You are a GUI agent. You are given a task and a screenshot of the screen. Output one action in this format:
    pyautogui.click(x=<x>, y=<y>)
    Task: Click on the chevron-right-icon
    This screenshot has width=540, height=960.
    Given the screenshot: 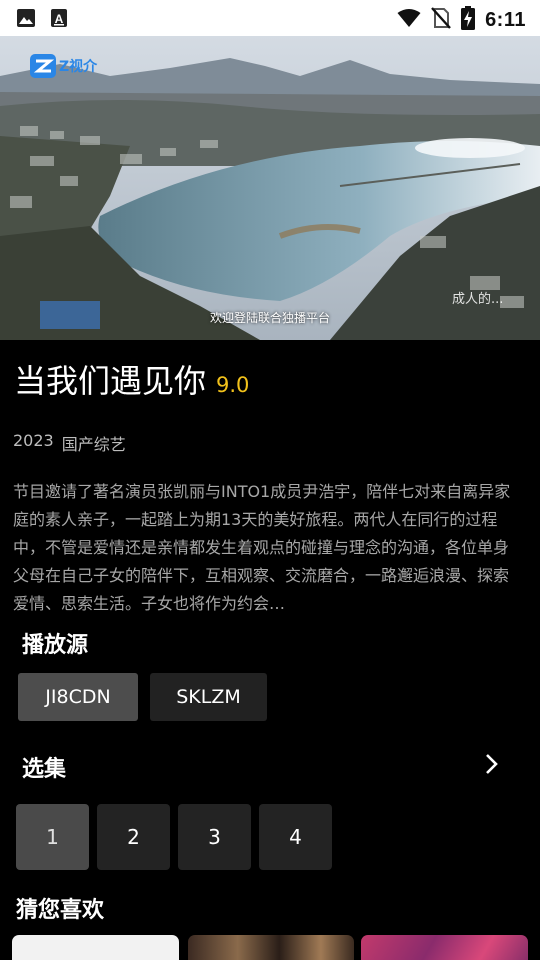 What is the action you would take?
    pyautogui.click(x=492, y=766)
    